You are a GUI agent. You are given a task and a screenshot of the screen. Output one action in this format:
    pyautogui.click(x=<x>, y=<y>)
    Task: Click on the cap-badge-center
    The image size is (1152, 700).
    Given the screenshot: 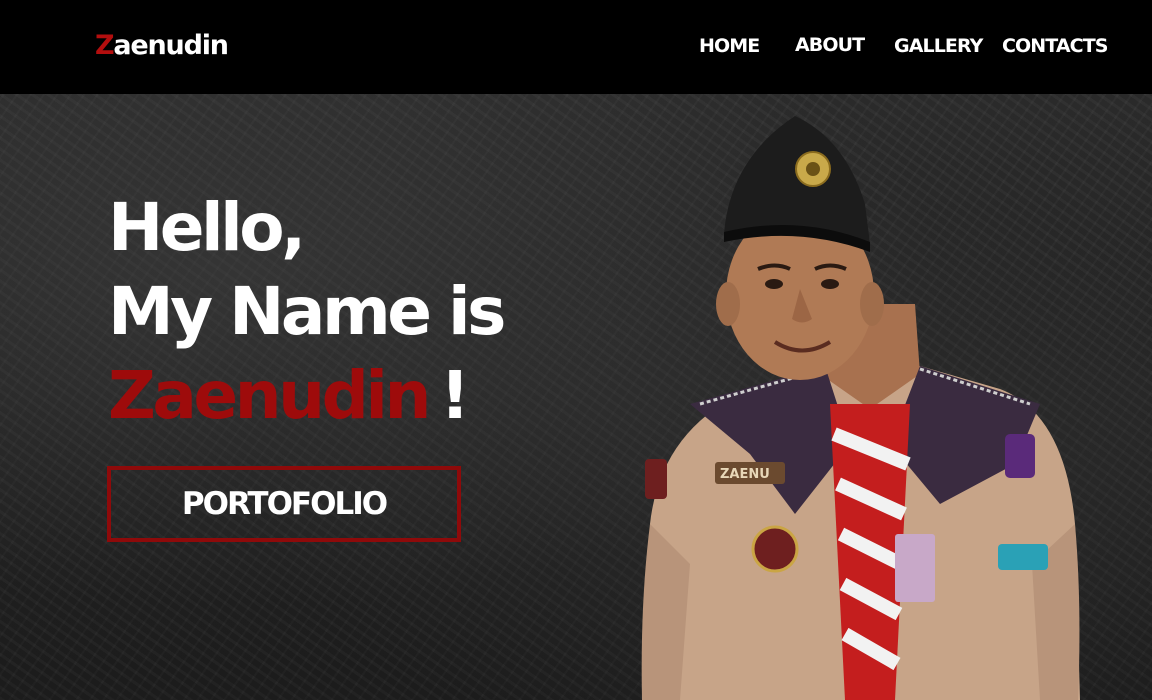 What is the action you would take?
    pyautogui.click(x=813, y=169)
    